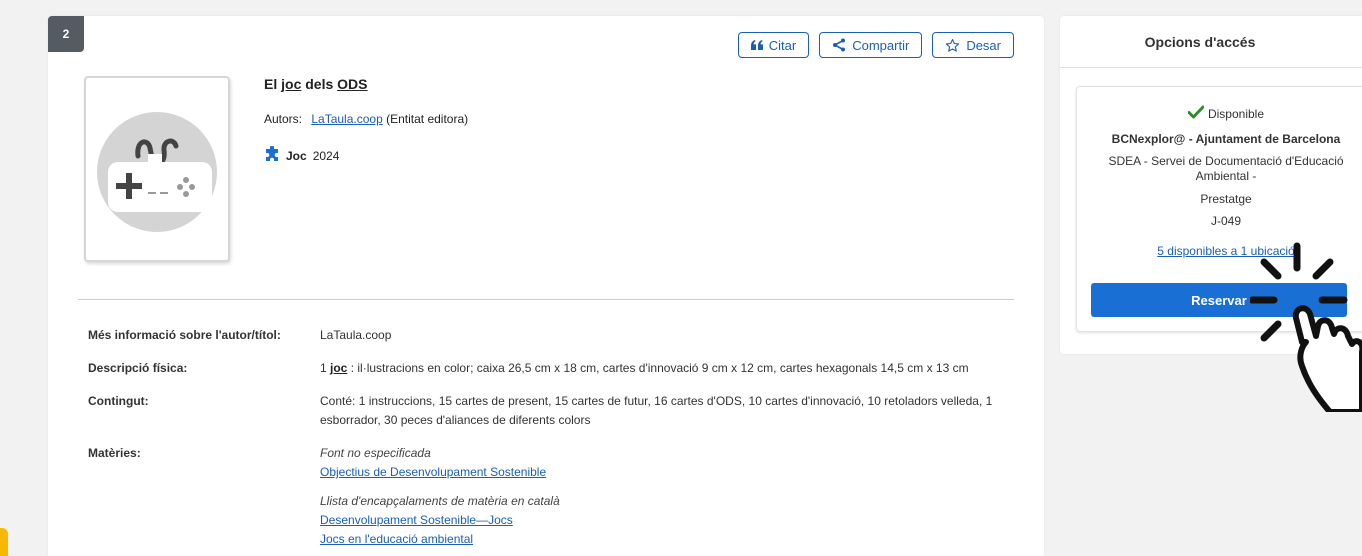 This screenshot has width=1362, height=556. What do you see at coordinates (1226, 139) in the screenshot?
I see `library-name: BCNexplor@ - Ajuntament de Barcelona` at bounding box center [1226, 139].